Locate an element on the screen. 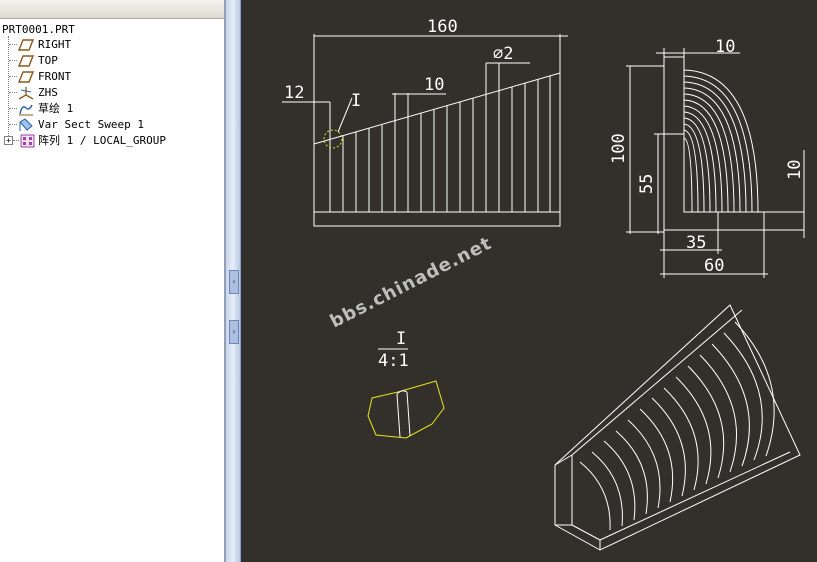 The image size is (817, 562). collapse-panel-button: ‹ is located at coordinates (234, 282).